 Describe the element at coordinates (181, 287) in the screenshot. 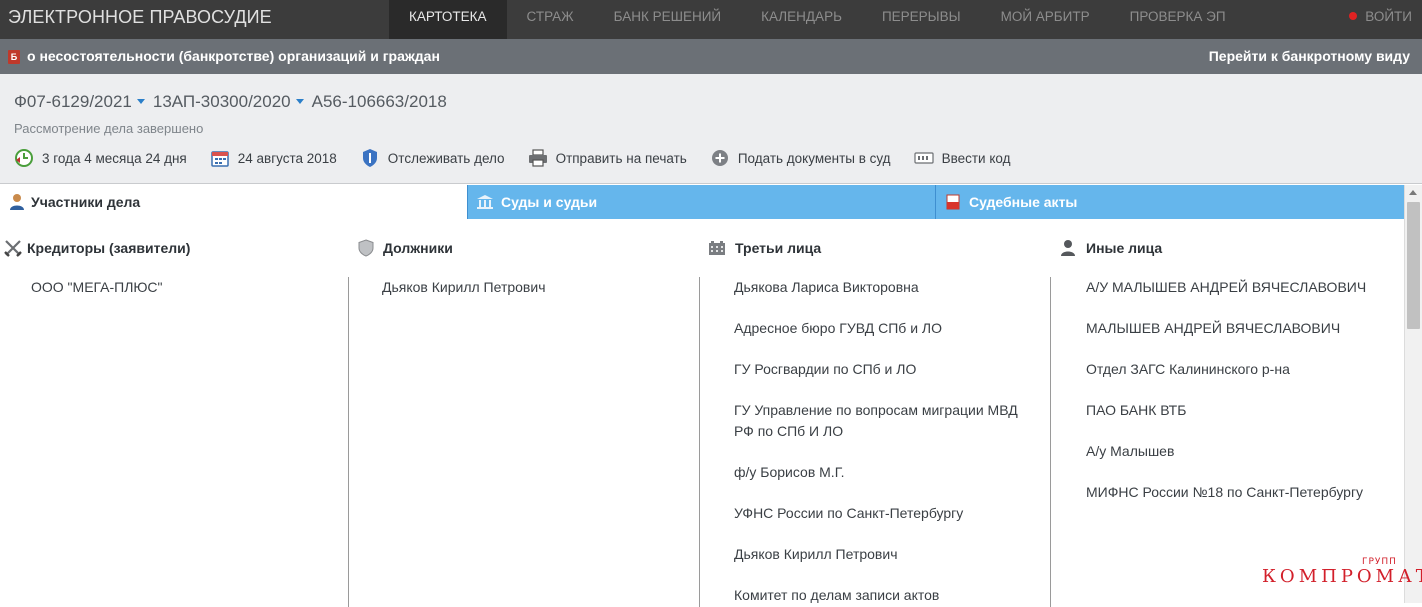

I see `list-item: ООО "МЕГА-ПЛЮС"` at that location.